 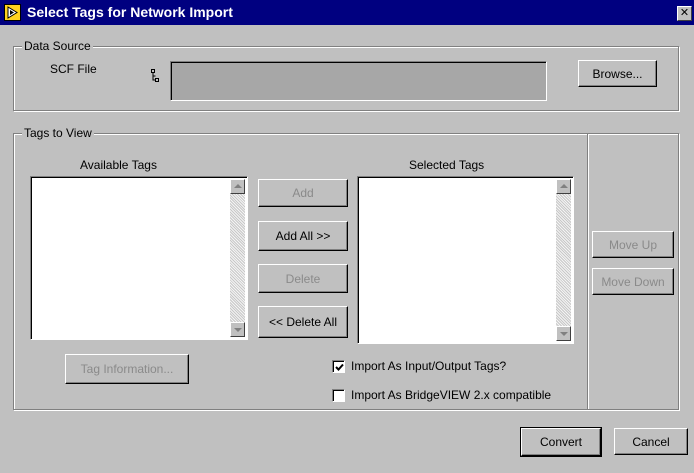 I want to click on selected-tags-scrollbar, so click(x=563, y=260).